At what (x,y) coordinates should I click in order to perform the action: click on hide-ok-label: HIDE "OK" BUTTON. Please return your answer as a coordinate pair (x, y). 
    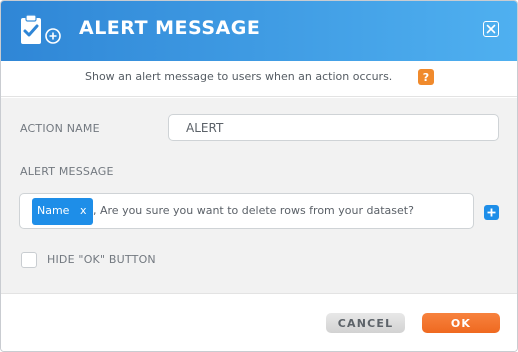
    Looking at the image, I should click on (101, 259).